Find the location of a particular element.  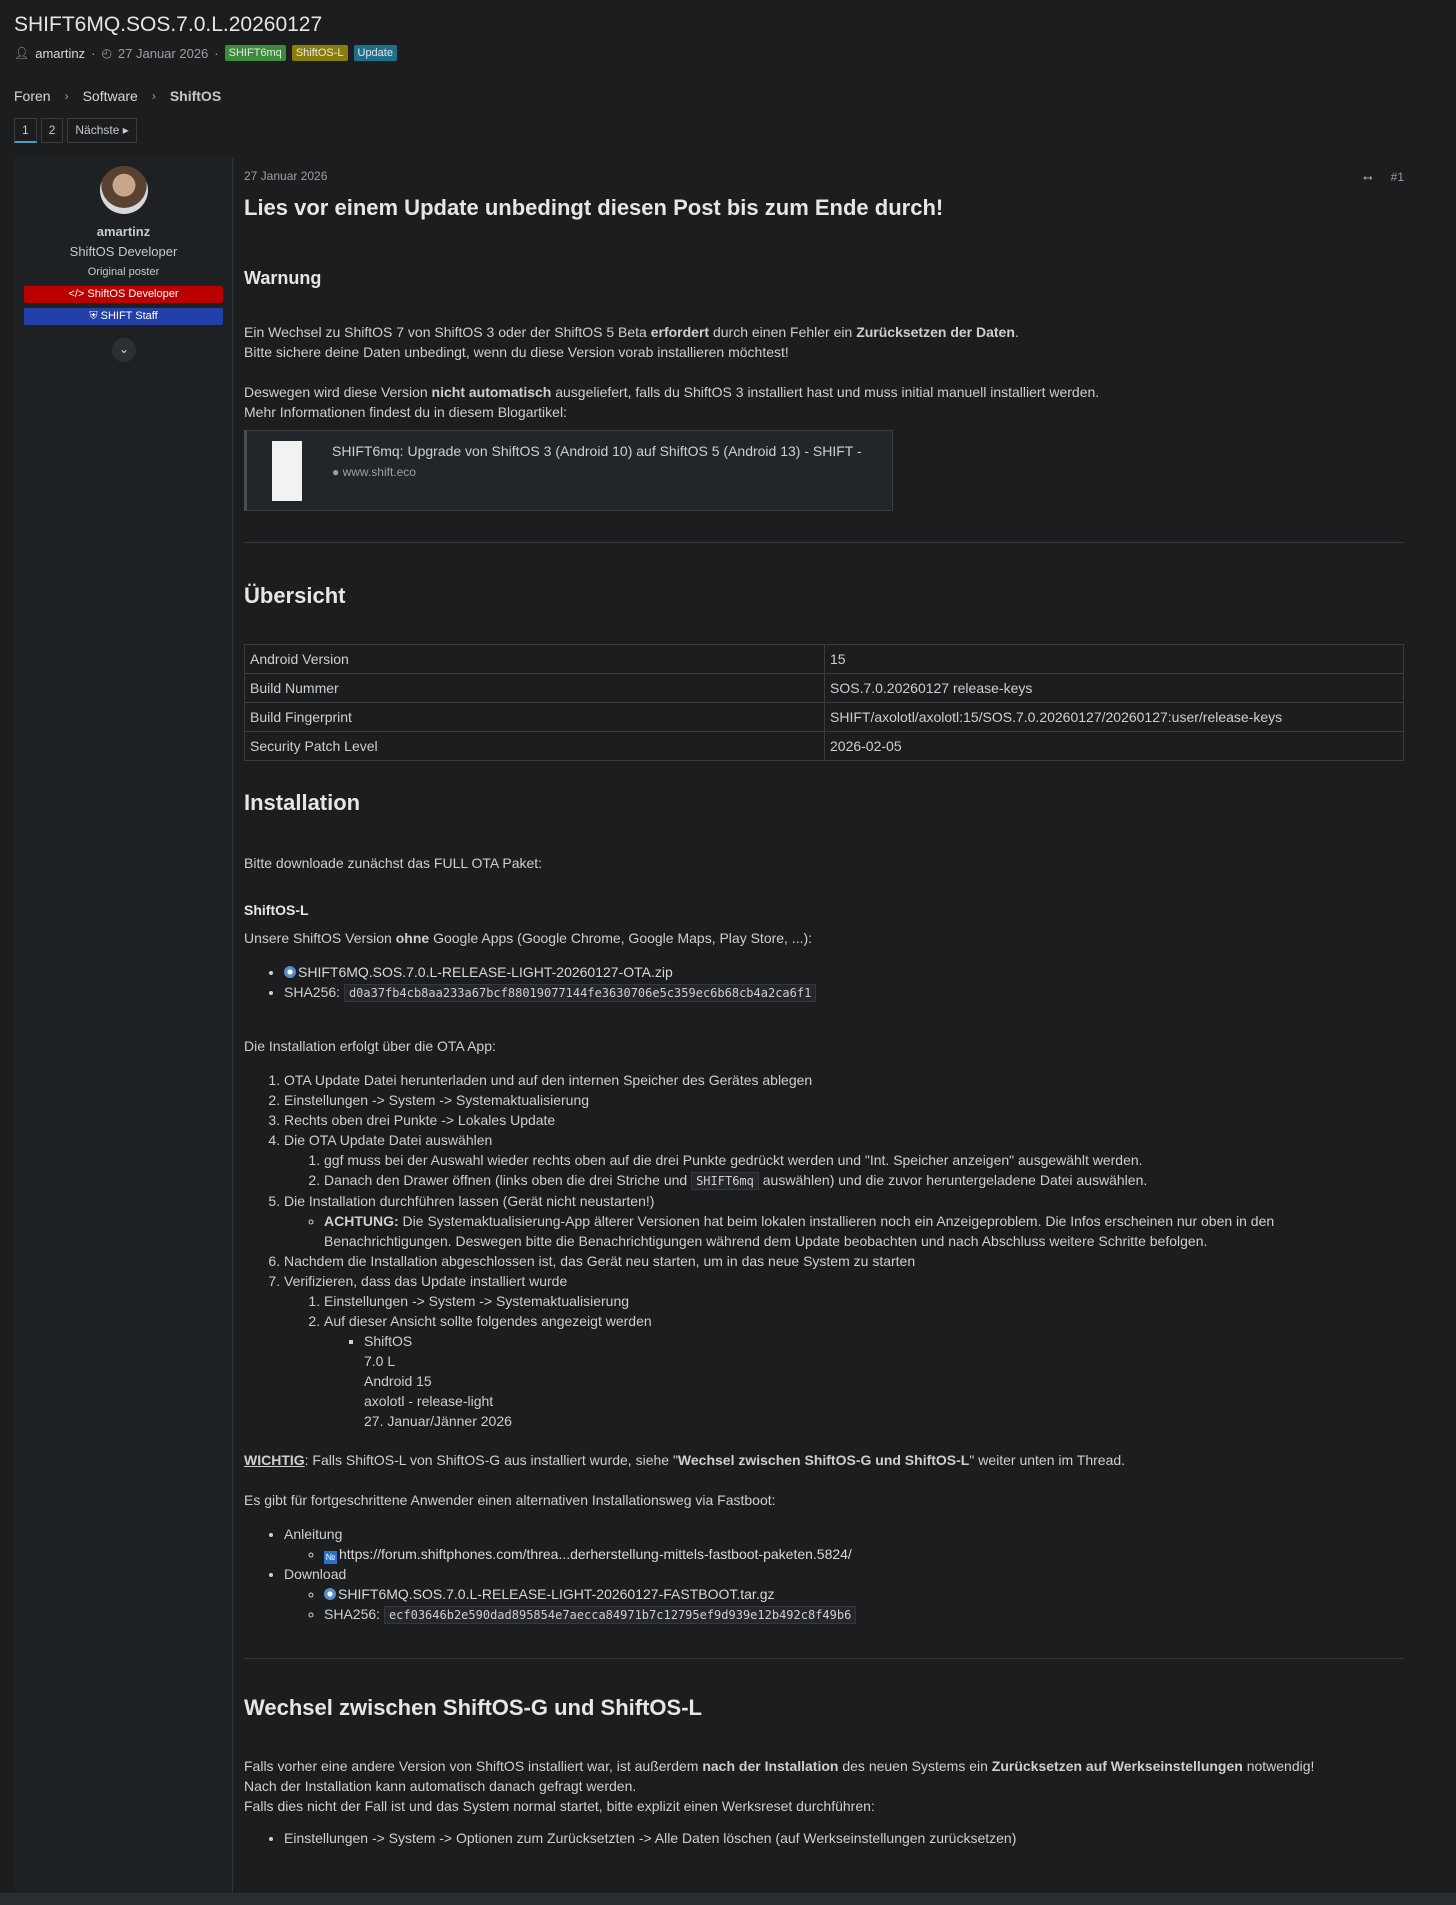

tag-update: Update is located at coordinates (375, 53).